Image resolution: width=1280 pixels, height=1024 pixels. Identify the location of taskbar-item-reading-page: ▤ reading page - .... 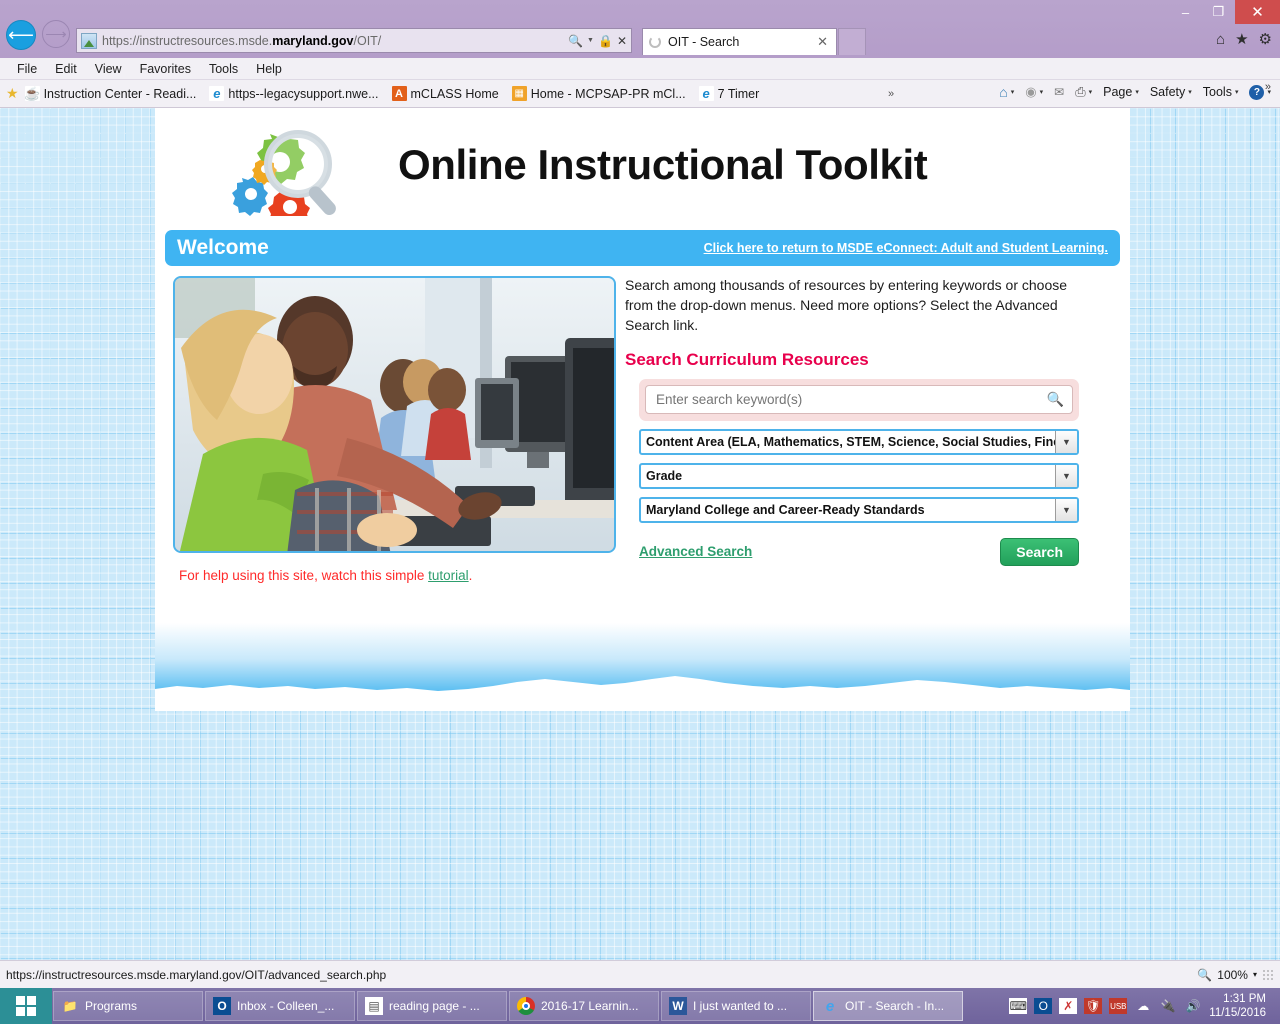
(432, 1006).